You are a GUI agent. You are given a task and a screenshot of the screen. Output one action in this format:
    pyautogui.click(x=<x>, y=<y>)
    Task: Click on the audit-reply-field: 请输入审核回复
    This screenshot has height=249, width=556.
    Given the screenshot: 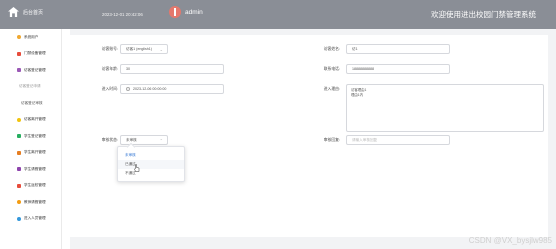 What is the action you would take?
    pyautogui.click(x=398, y=140)
    